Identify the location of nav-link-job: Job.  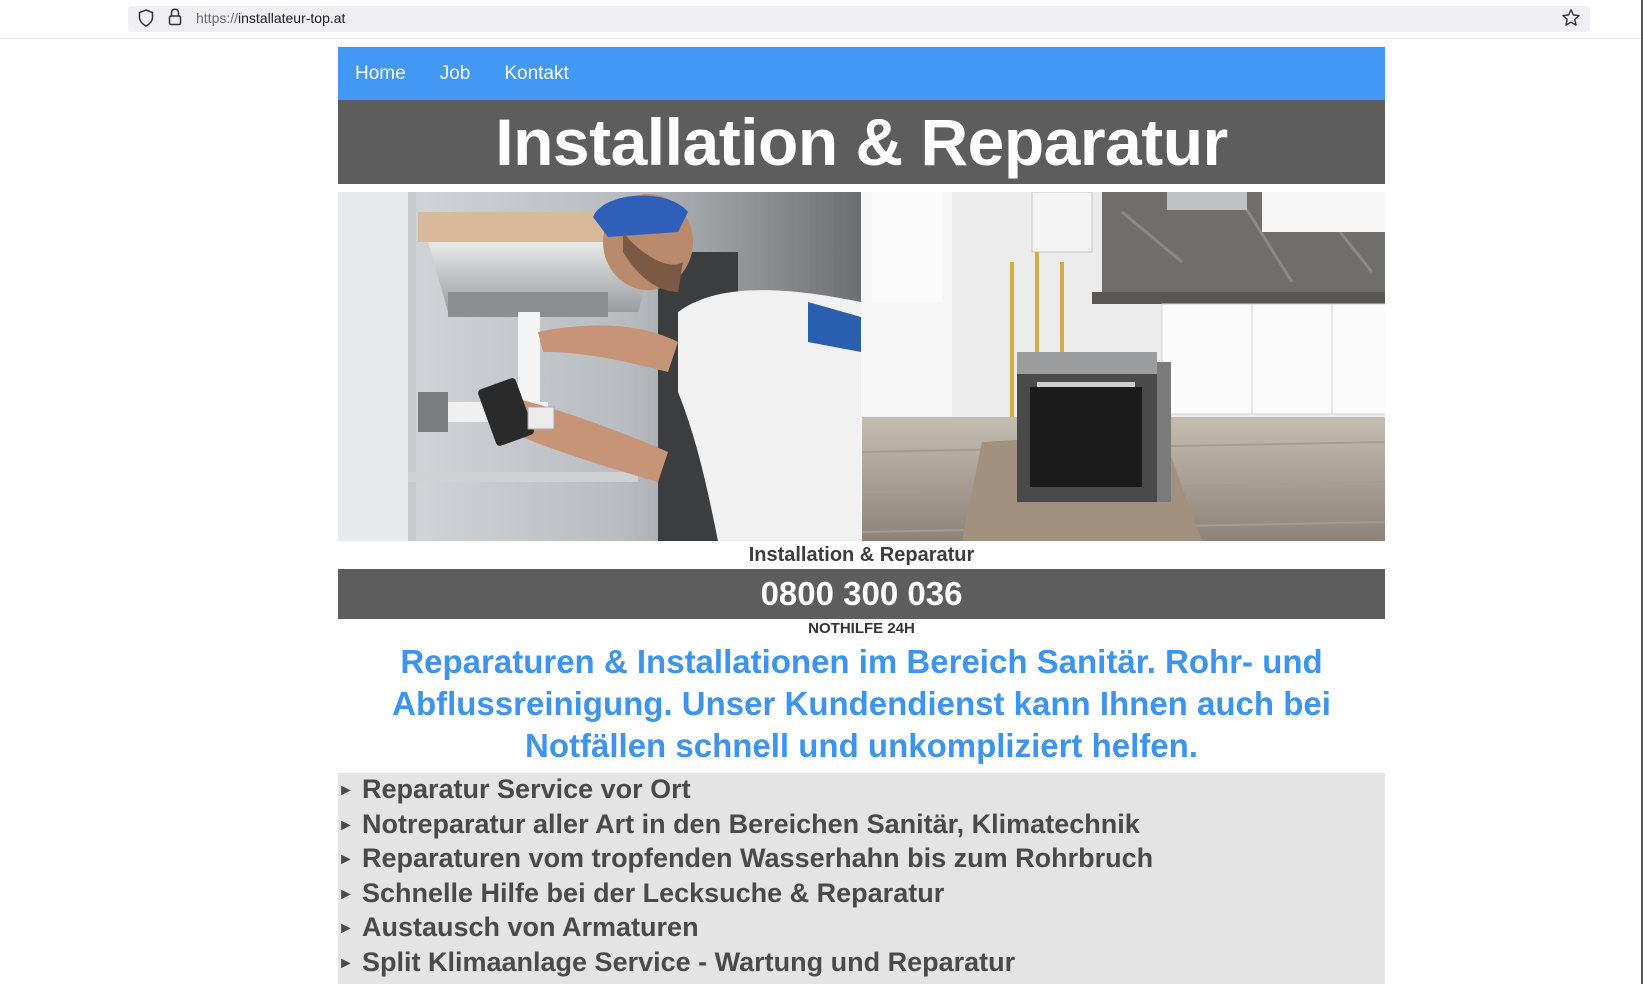
(455, 74).